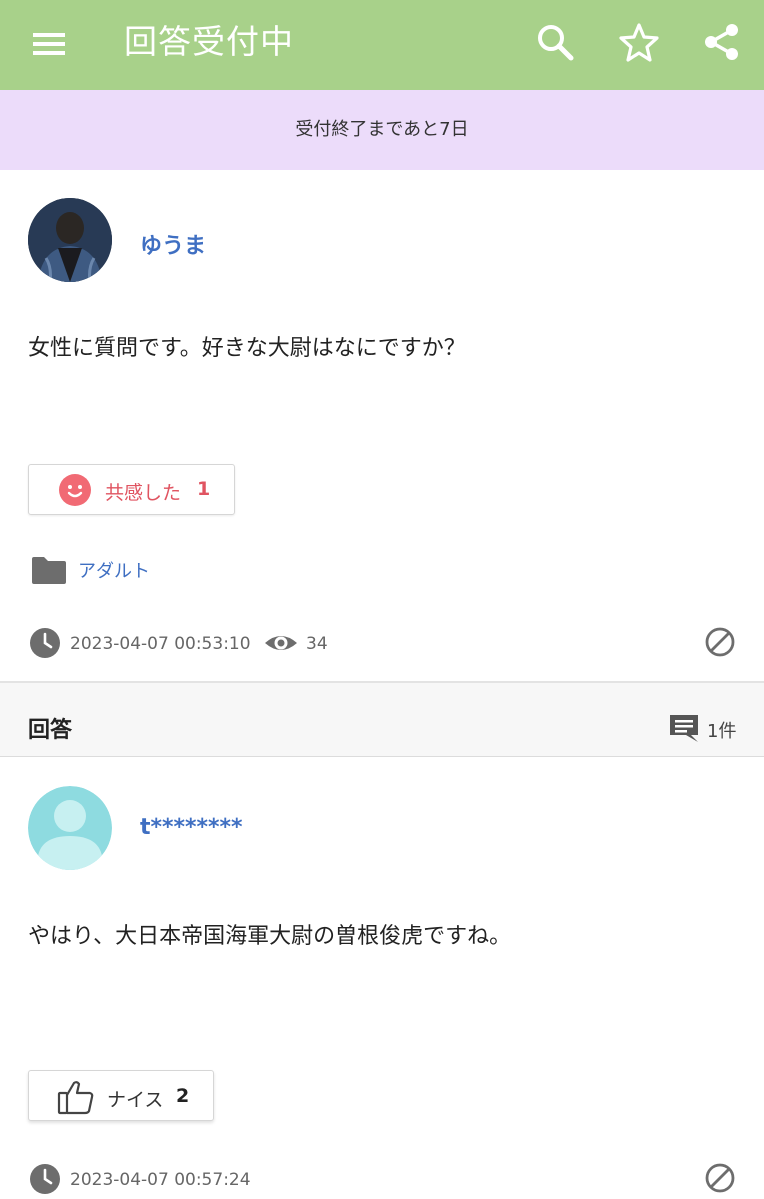 The image size is (764, 1199). What do you see at coordinates (382, 720) in the screenshot?
I see `answers-header: 回答 1件` at bounding box center [382, 720].